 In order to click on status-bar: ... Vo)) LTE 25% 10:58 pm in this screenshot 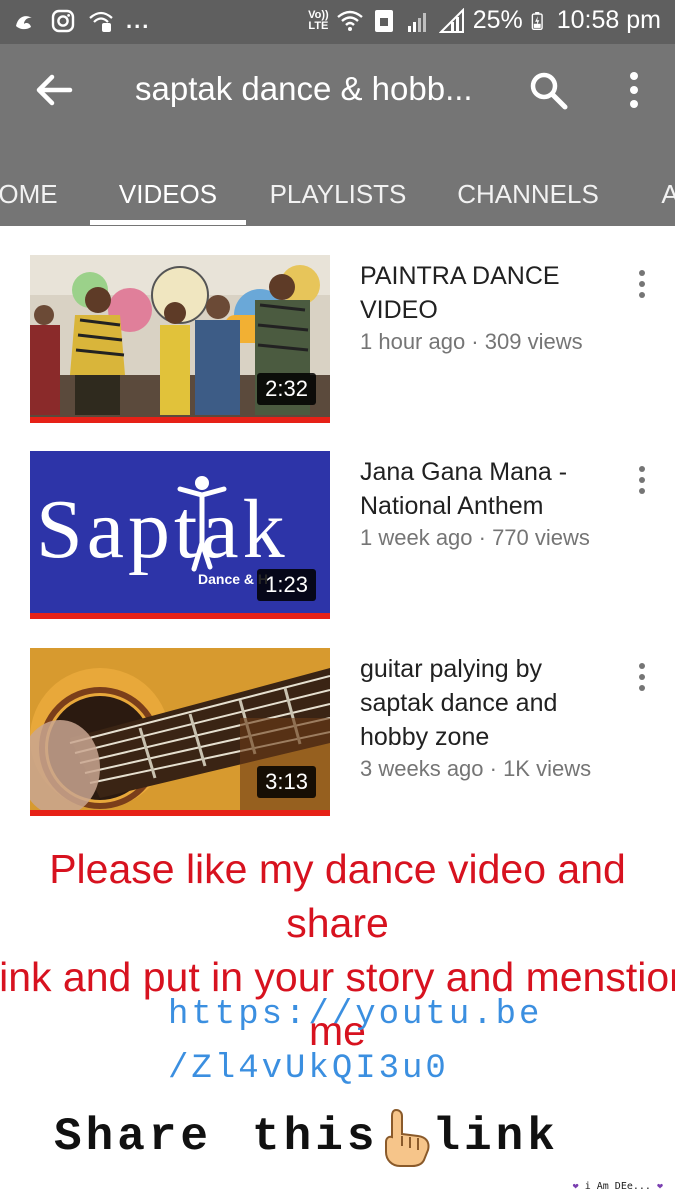, I will do `click(337, 22)`.